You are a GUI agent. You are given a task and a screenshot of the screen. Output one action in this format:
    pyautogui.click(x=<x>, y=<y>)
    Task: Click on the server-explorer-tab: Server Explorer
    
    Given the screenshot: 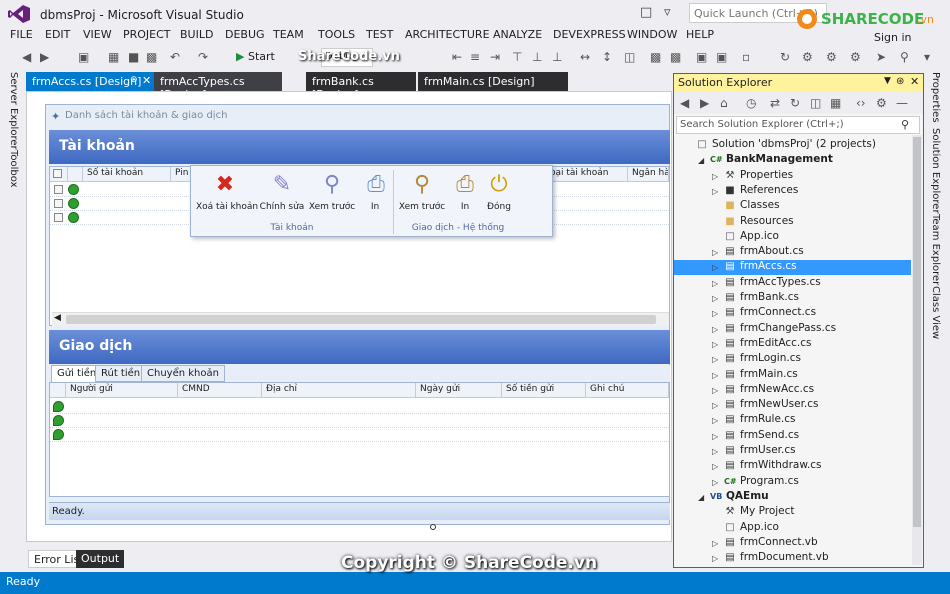 What is the action you would take?
    pyautogui.click(x=13, y=111)
    